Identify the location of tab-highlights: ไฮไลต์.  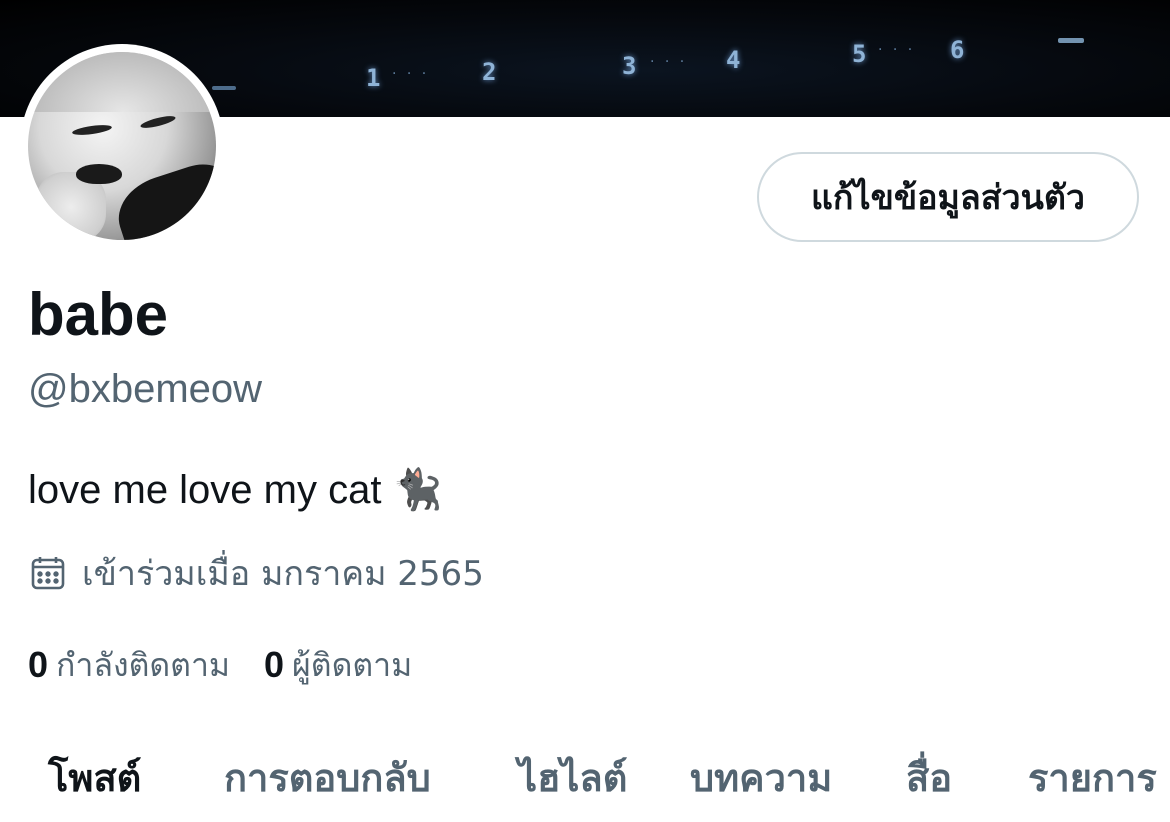
(572, 777).